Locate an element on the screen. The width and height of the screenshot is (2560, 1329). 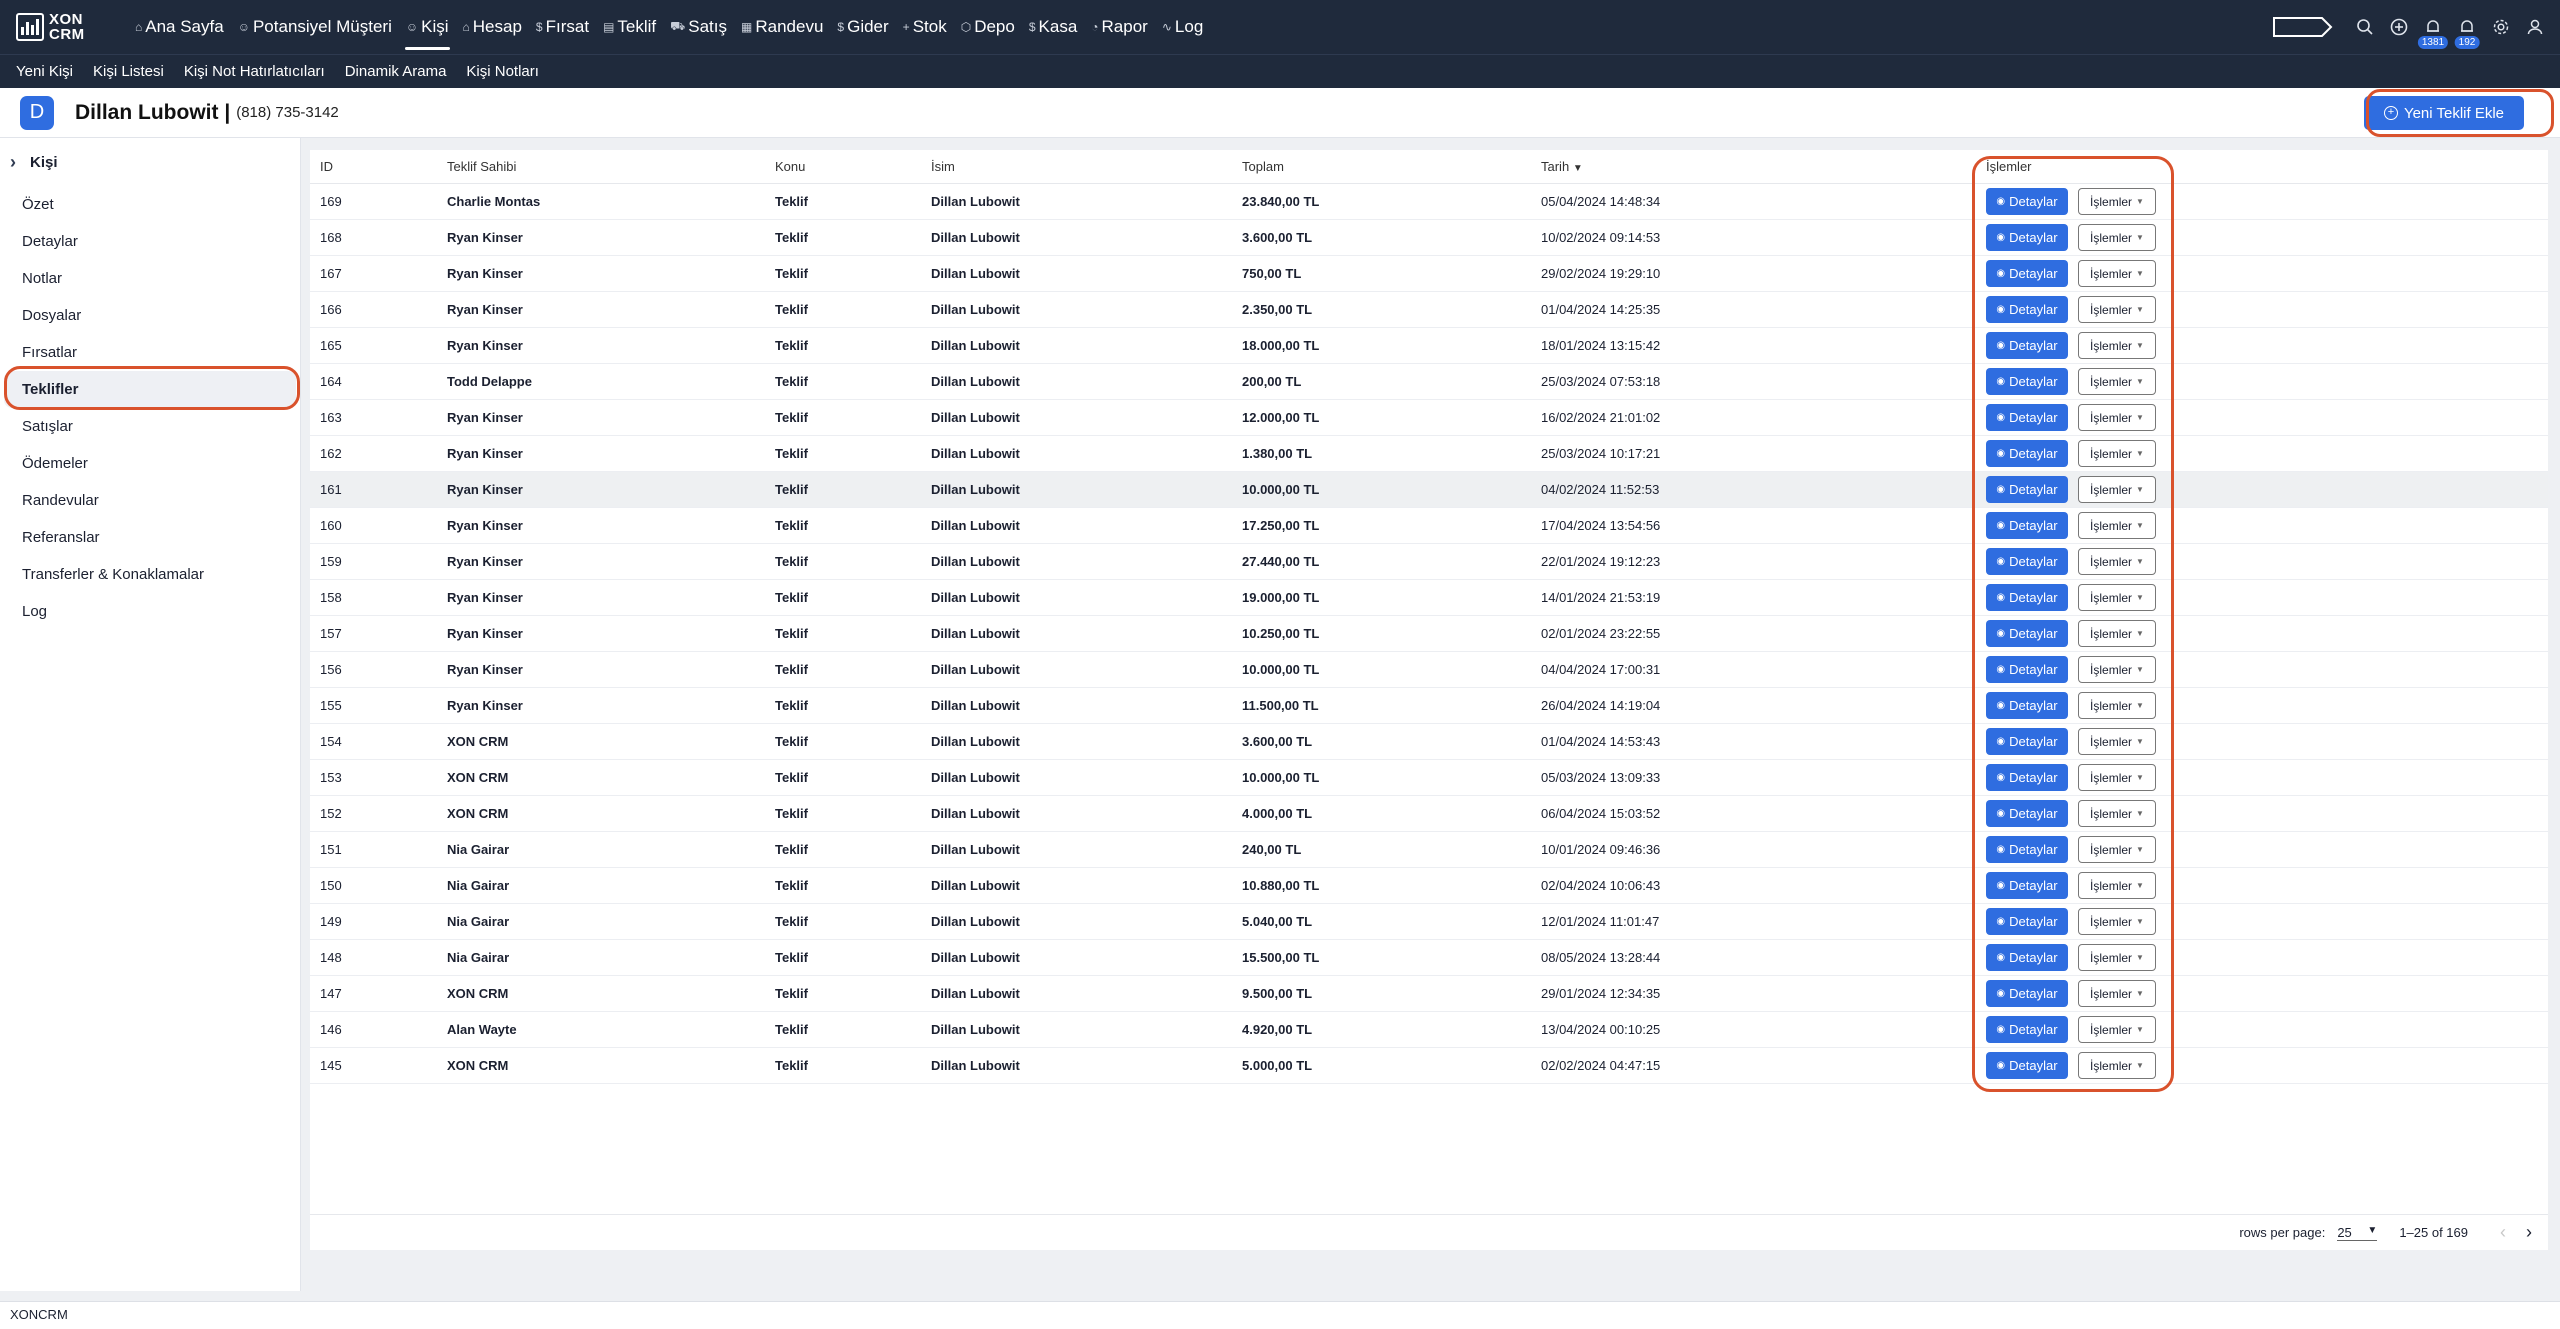
subnav-item-2: Kişi Not Hatırlatıcıları is located at coordinates (254, 71).